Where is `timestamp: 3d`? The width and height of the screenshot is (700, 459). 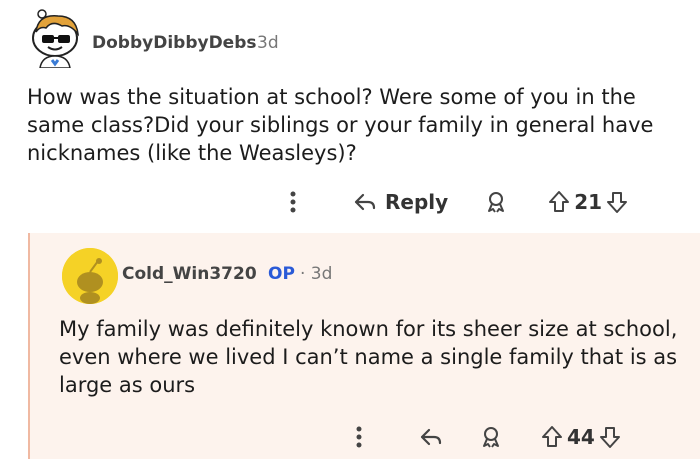
timestamp: 3d is located at coordinates (268, 43).